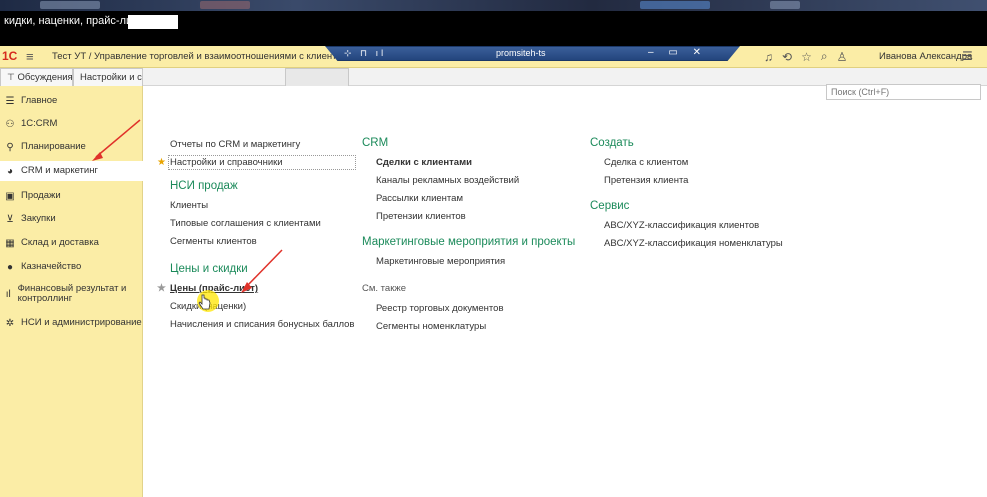  What do you see at coordinates (71, 101) in the screenshot?
I see `sidebar-item-main: ☰ Главное` at bounding box center [71, 101].